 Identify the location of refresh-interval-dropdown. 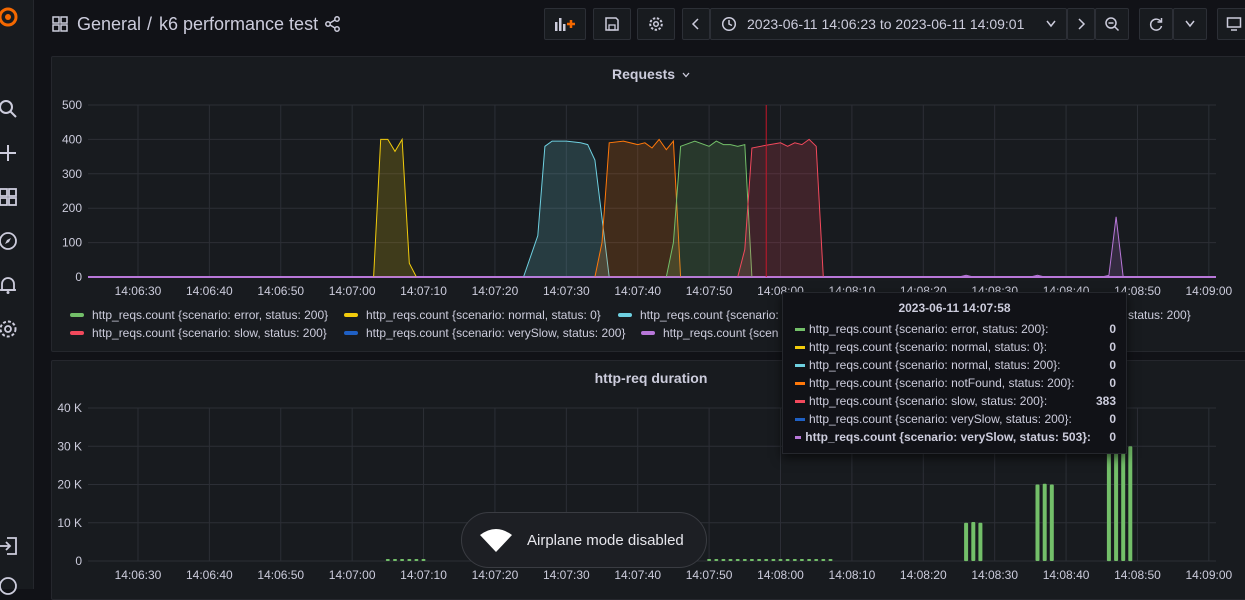
(1190, 24).